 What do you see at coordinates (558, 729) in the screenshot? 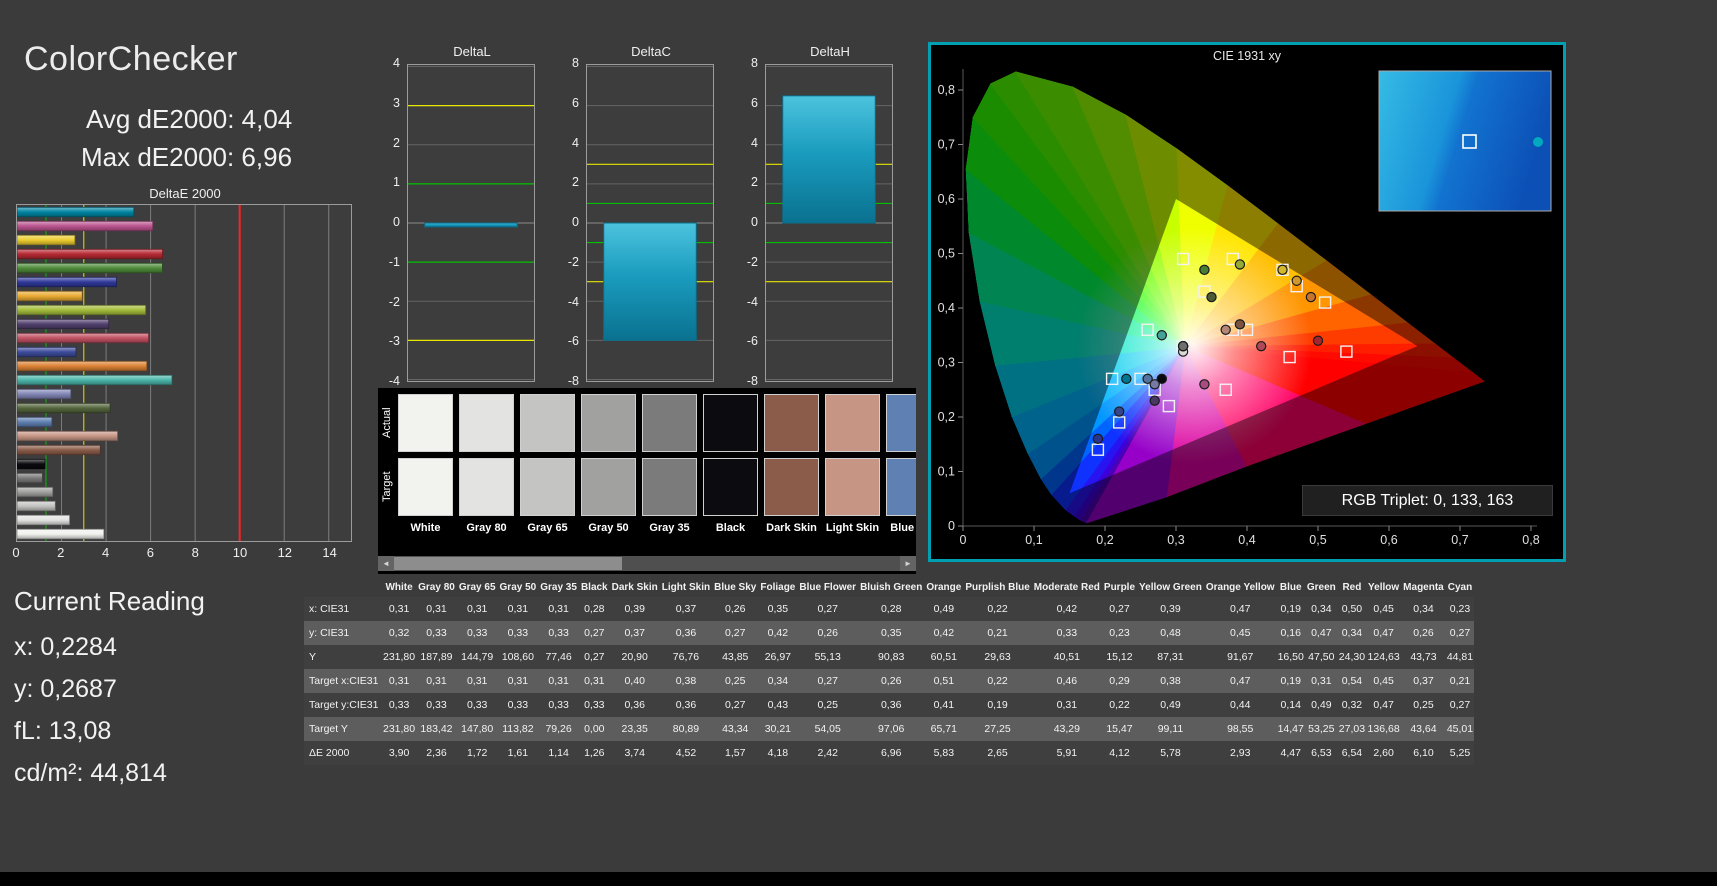
I see `table-cell: 79,26` at bounding box center [558, 729].